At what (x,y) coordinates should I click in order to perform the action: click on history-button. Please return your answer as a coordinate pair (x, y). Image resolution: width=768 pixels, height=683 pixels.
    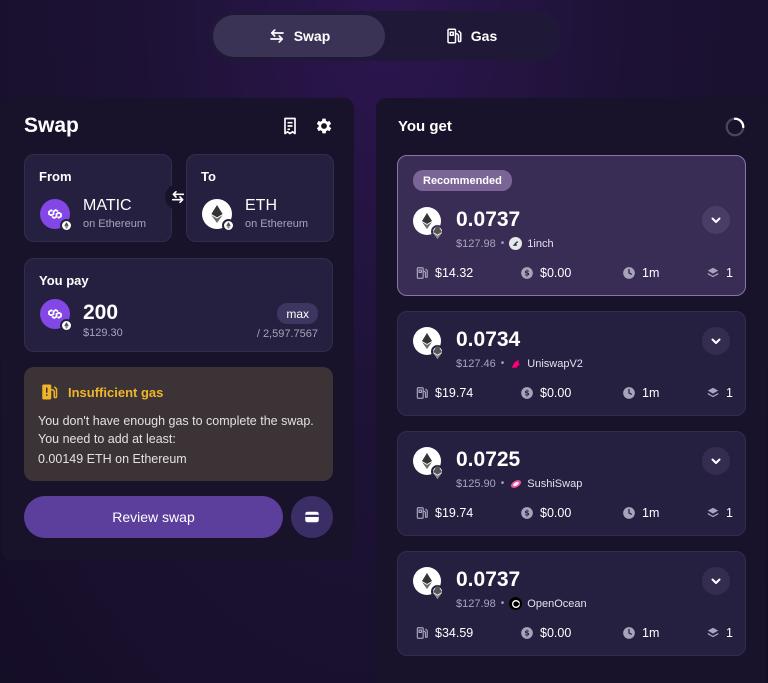
    Looking at the image, I should click on (290, 126).